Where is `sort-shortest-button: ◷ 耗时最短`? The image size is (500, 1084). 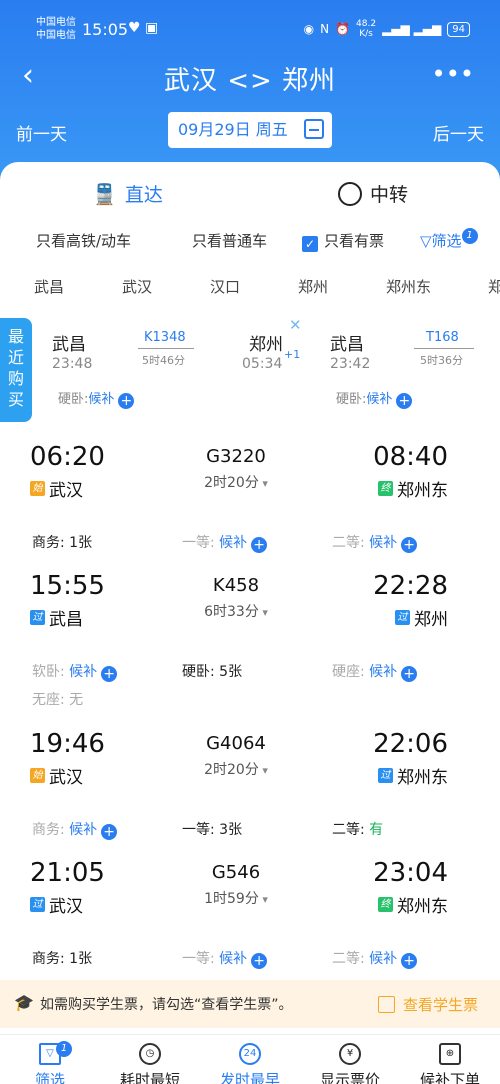 sort-shortest-button: ◷ 耗时最短 is located at coordinates (150, 1063).